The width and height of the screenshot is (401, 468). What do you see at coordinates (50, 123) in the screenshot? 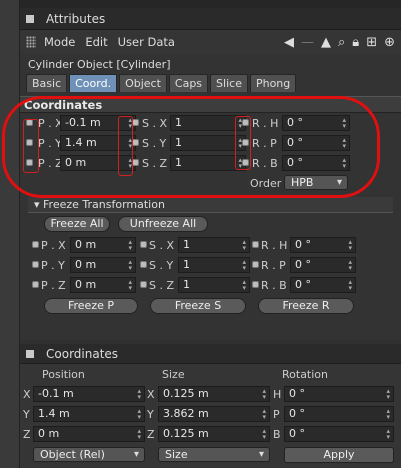
I see `px-label: P . X` at bounding box center [50, 123].